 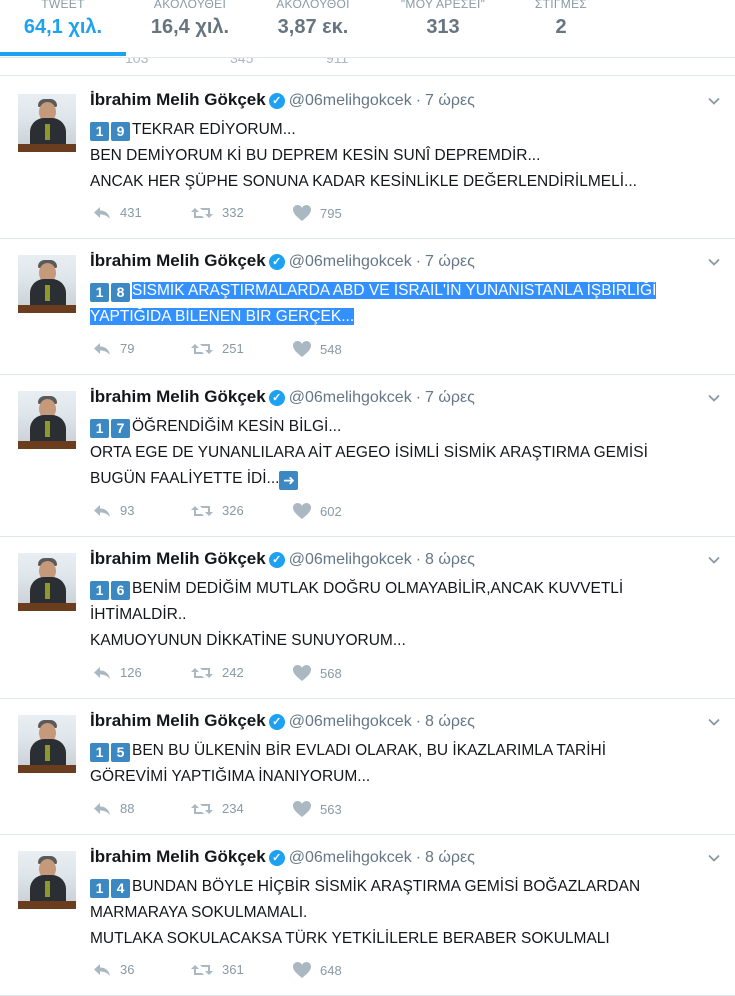 I want to click on stat-following: ΑΚΟΛΟΥΘΕΙ 16,4 χιλ., so click(x=190, y=19).